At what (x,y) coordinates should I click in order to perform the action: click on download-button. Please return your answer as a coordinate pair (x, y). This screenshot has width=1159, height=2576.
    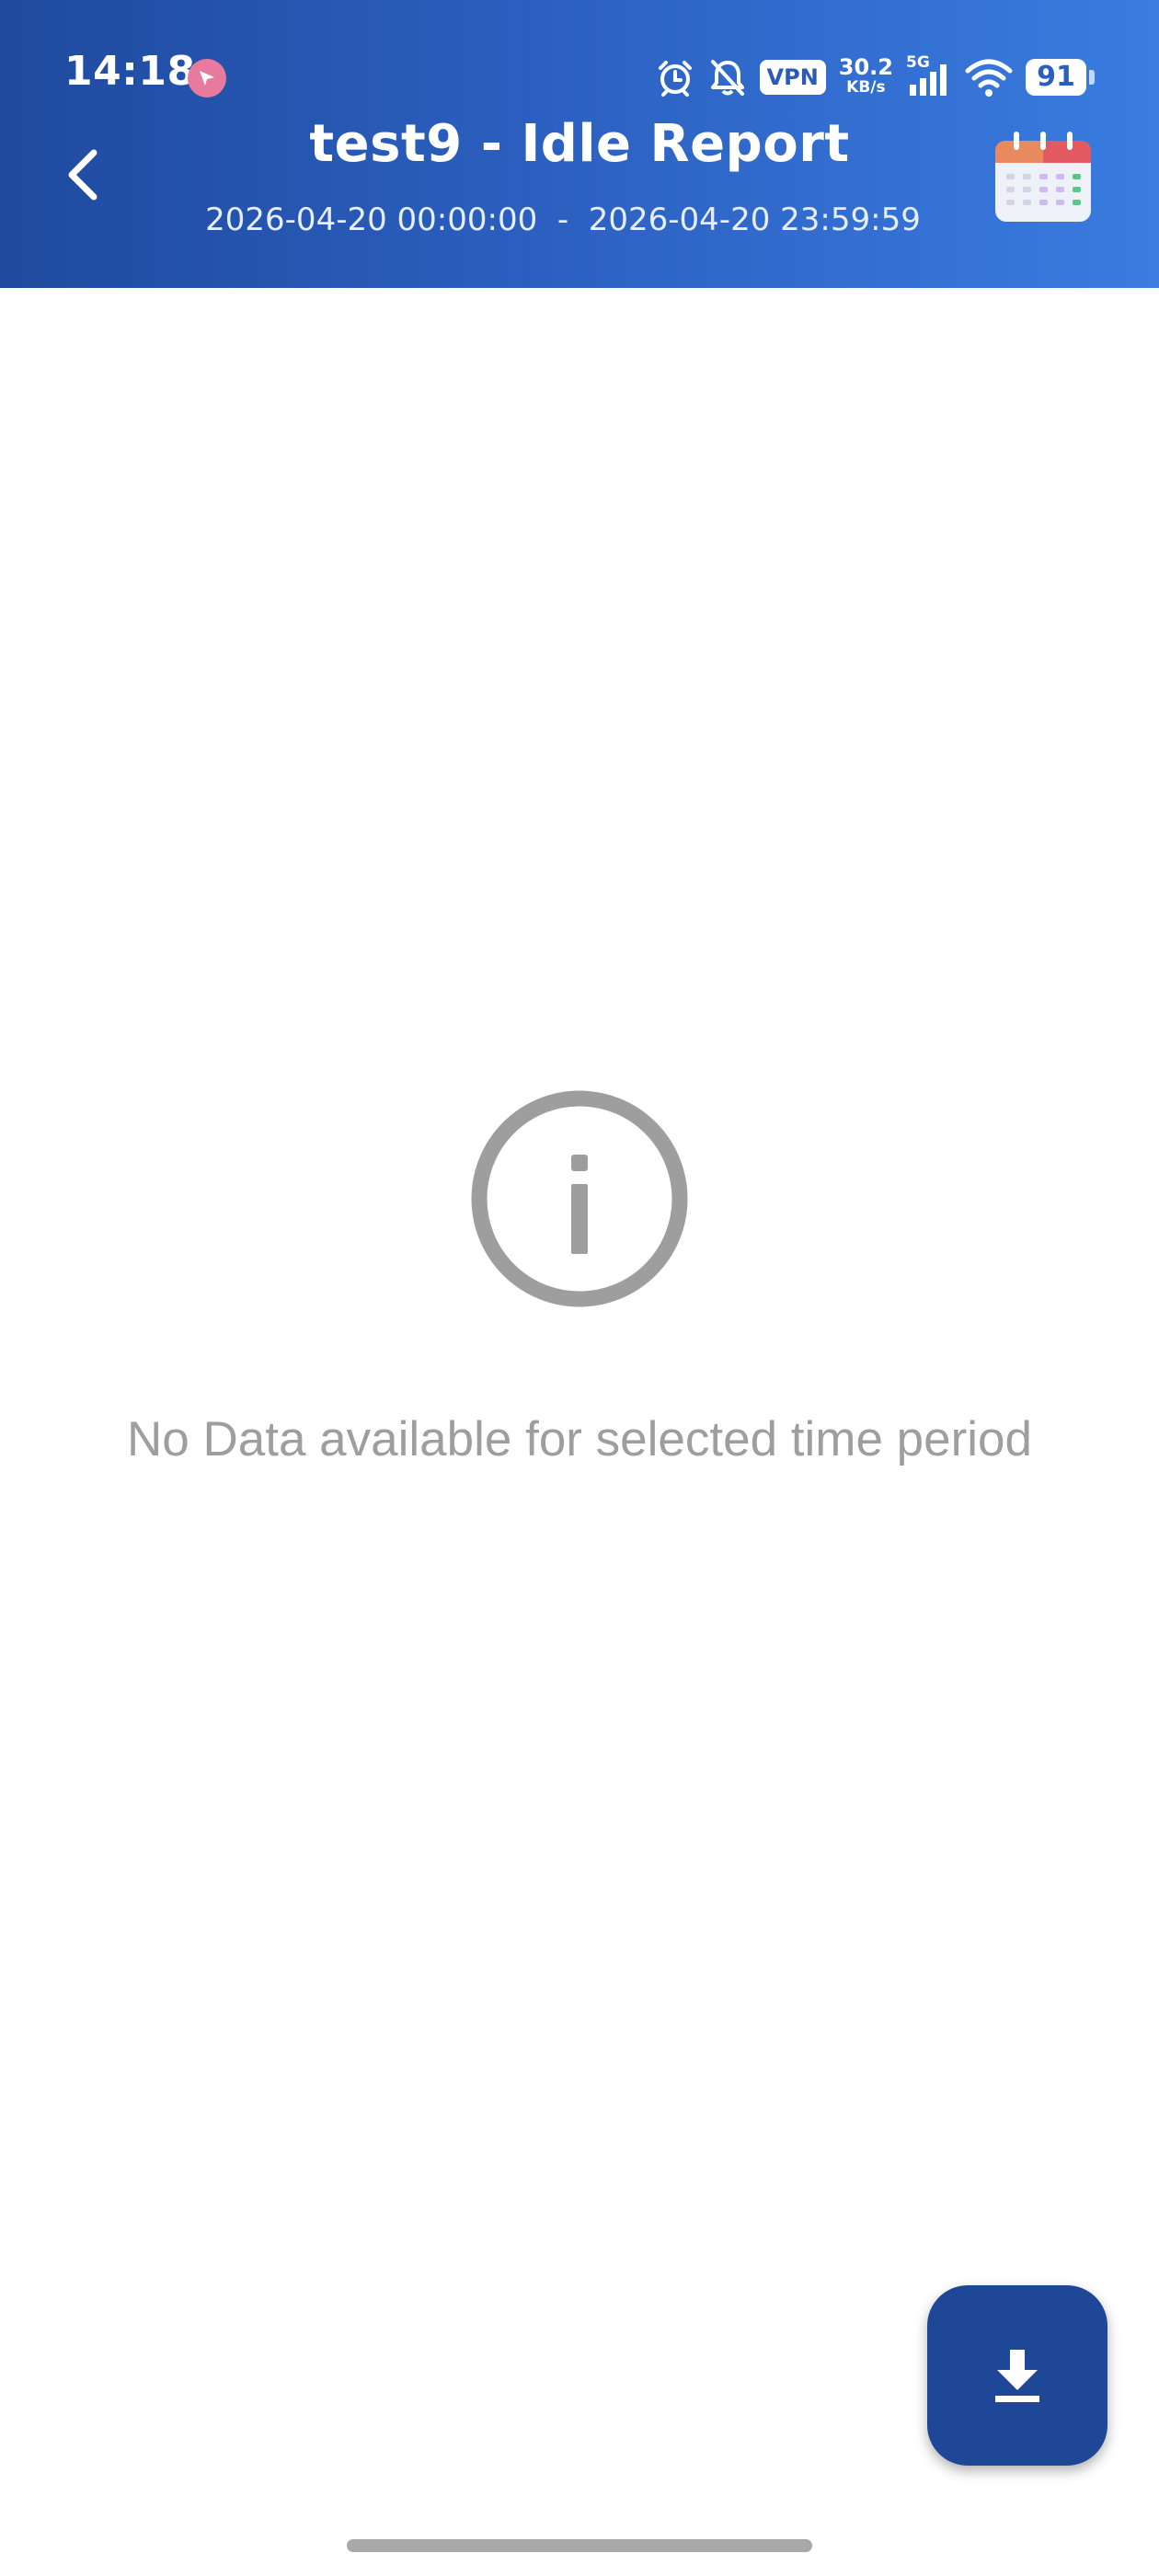
    Looking at the image, I should click on (1017, 2375).